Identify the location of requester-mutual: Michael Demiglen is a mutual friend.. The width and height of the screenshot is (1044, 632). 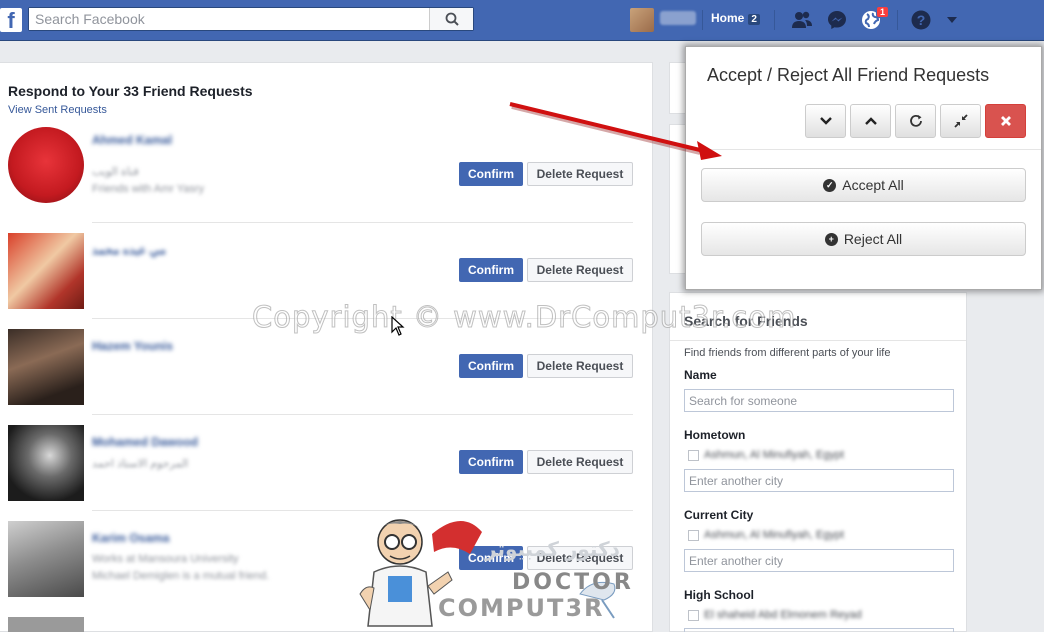
(181, 576).